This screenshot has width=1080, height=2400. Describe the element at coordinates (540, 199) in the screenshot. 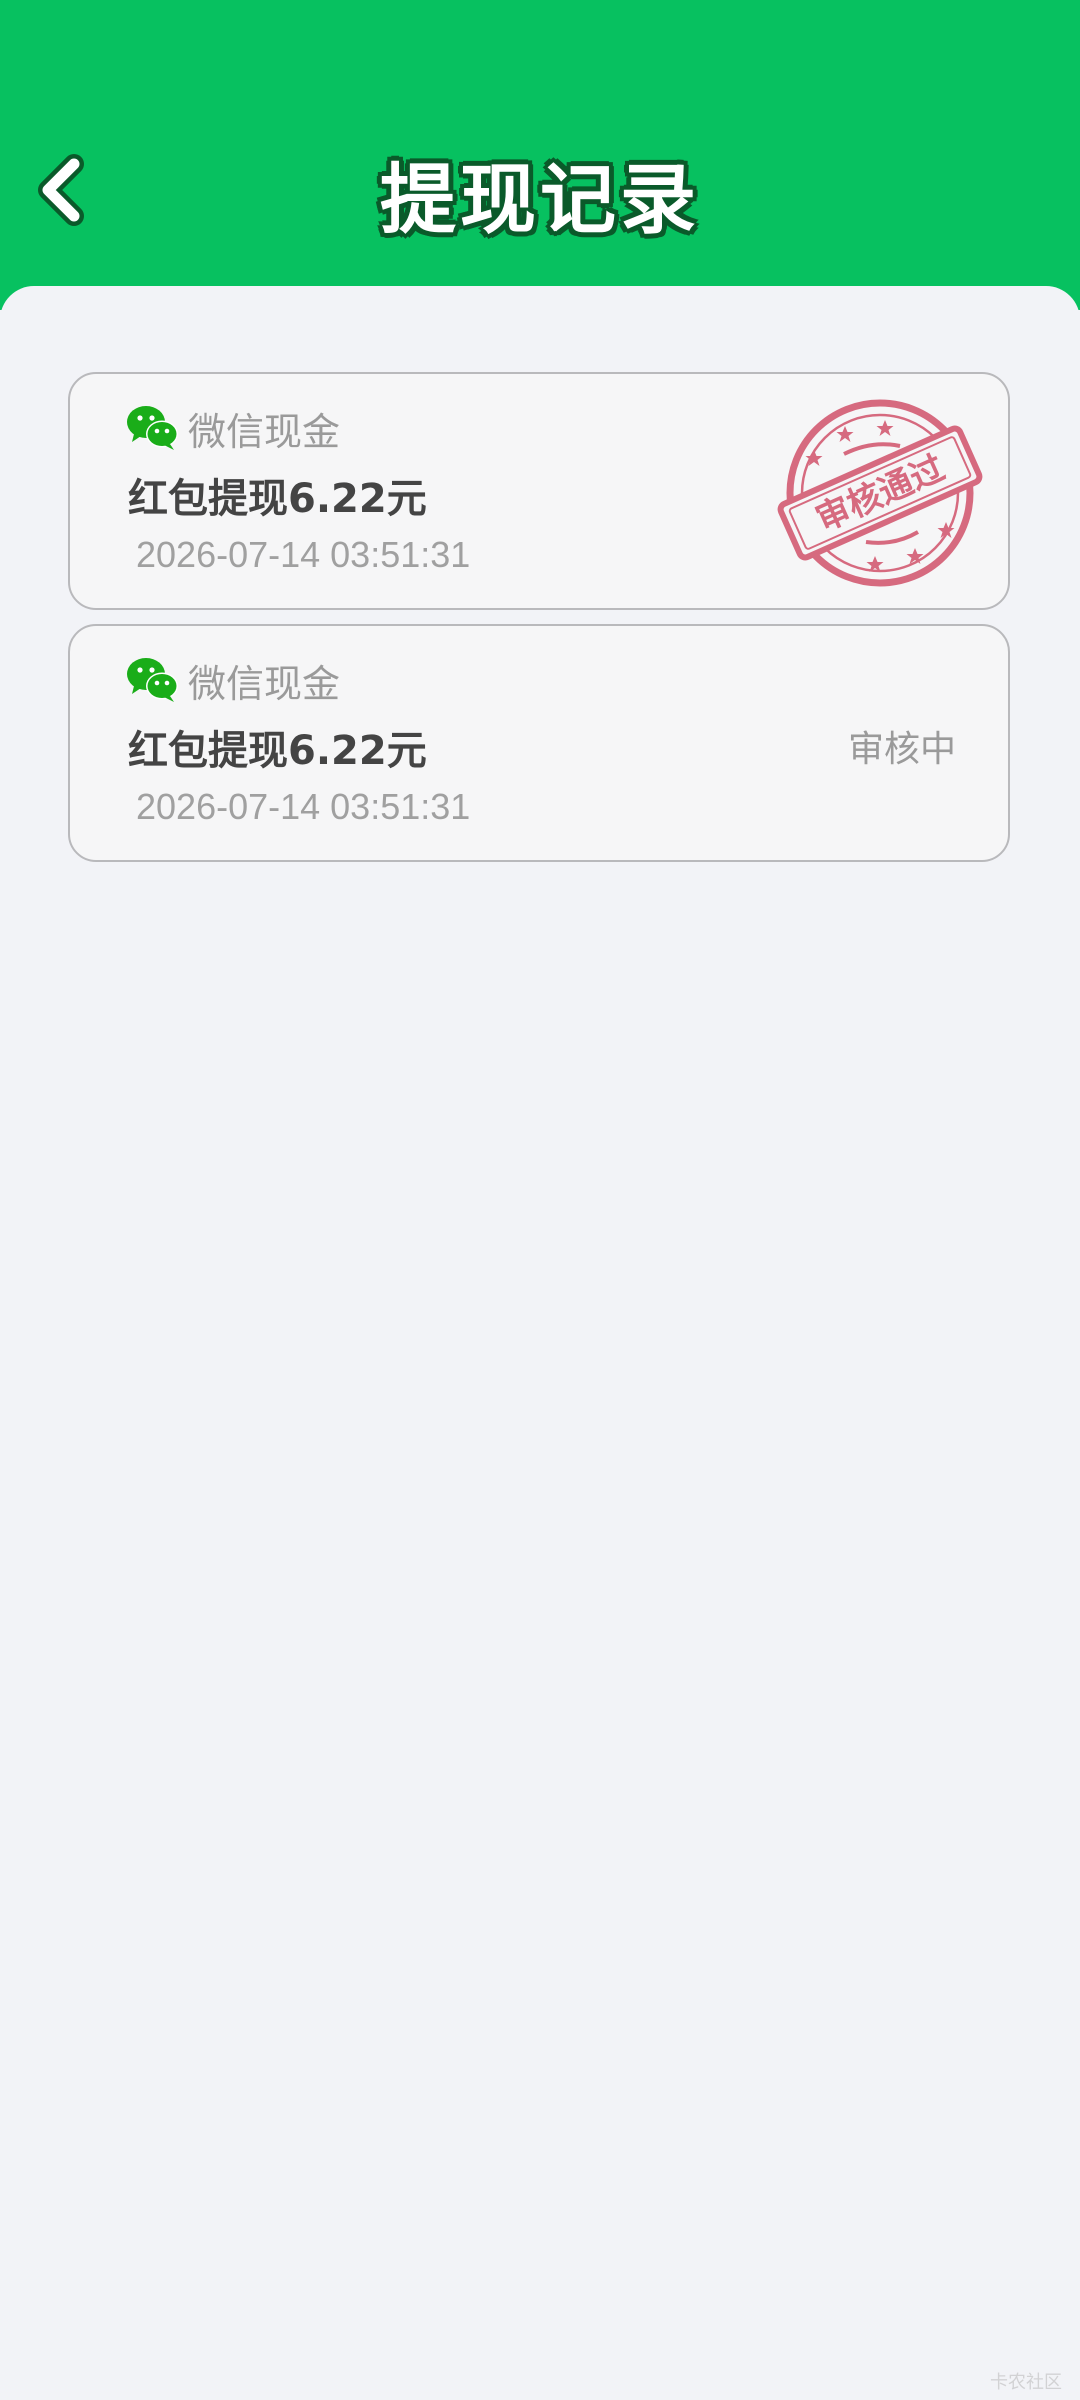

I see `page-title: 提现记录` at that location.